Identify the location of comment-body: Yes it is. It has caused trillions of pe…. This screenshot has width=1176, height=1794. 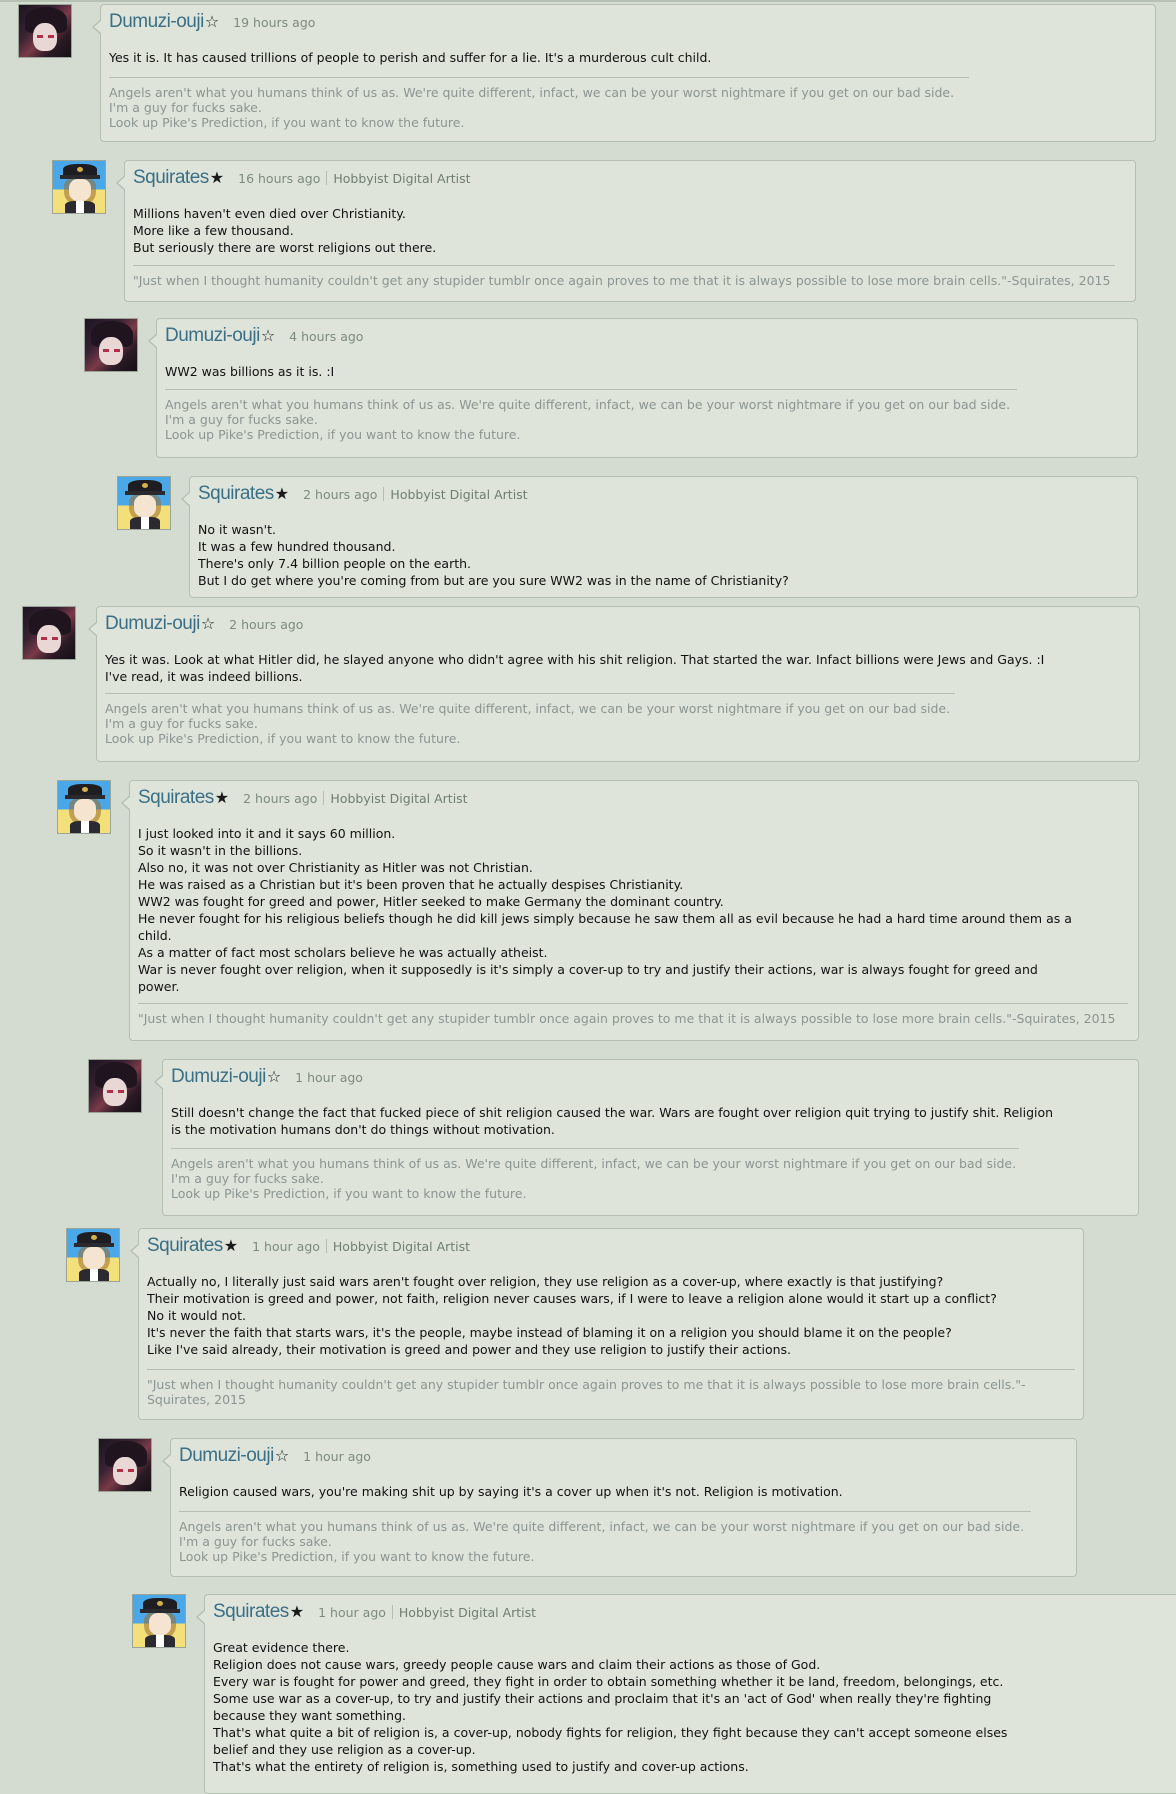
(629, 57).